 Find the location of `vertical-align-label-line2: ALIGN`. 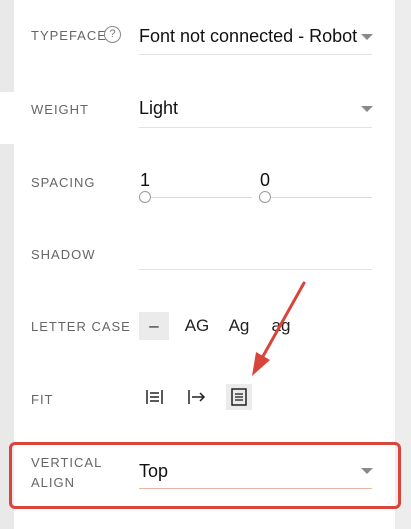

vertical-align-label-line2: ALIGN is located at coordinates (53, 482).